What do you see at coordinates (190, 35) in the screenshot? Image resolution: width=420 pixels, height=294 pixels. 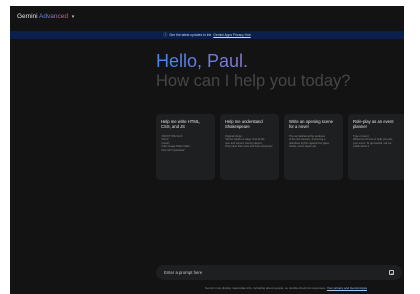 I see `banner-text: See the latest updates to the` at bounding box center [190, 35].